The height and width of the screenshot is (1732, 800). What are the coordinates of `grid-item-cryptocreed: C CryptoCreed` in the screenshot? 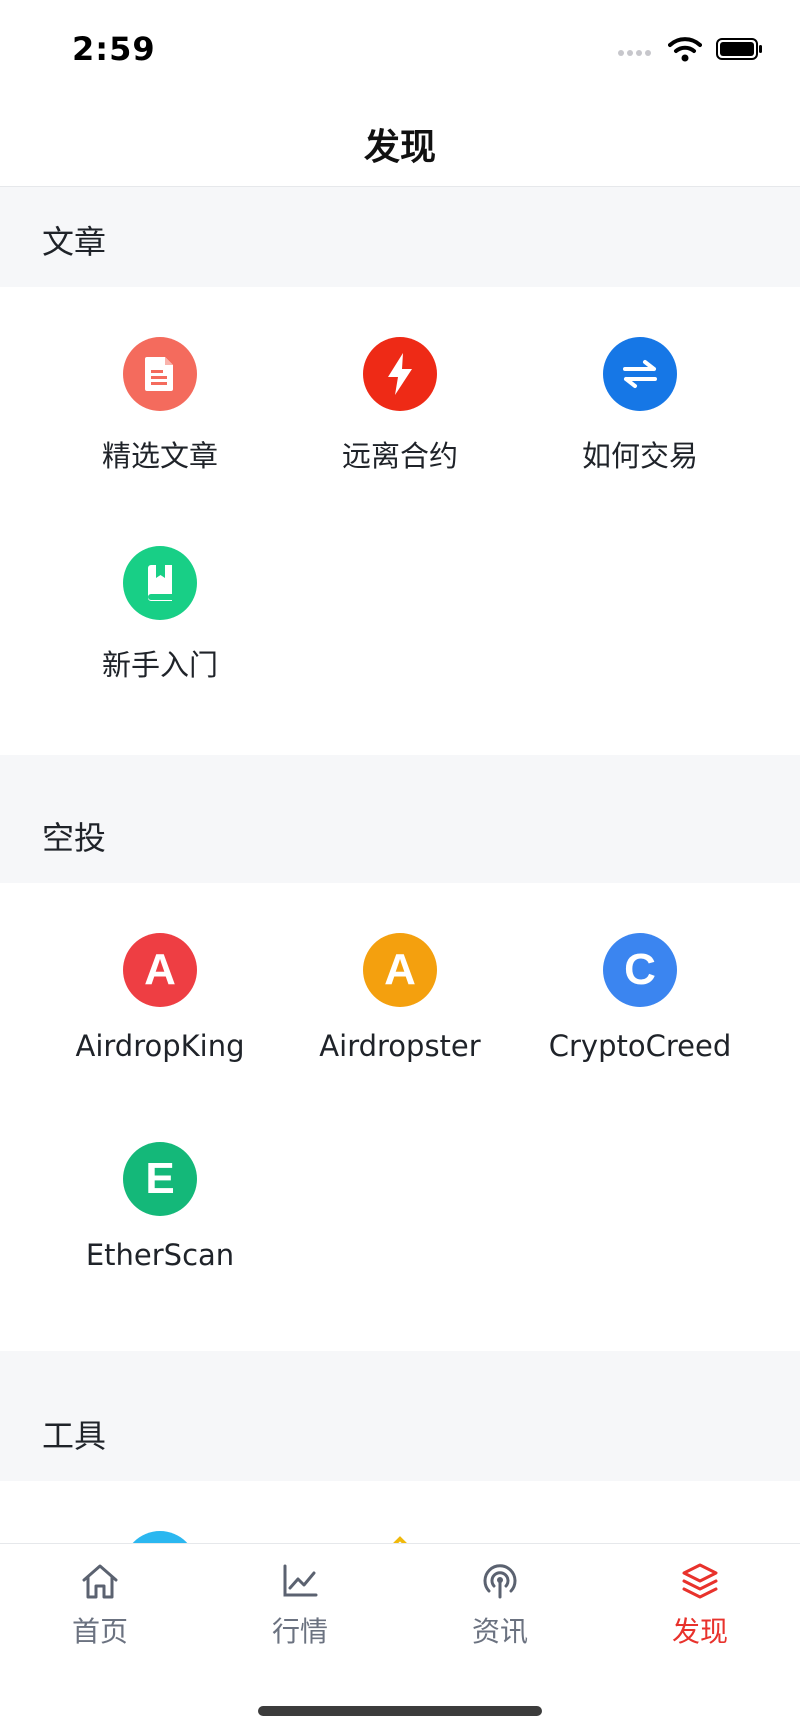 It's located at (640, 1031).